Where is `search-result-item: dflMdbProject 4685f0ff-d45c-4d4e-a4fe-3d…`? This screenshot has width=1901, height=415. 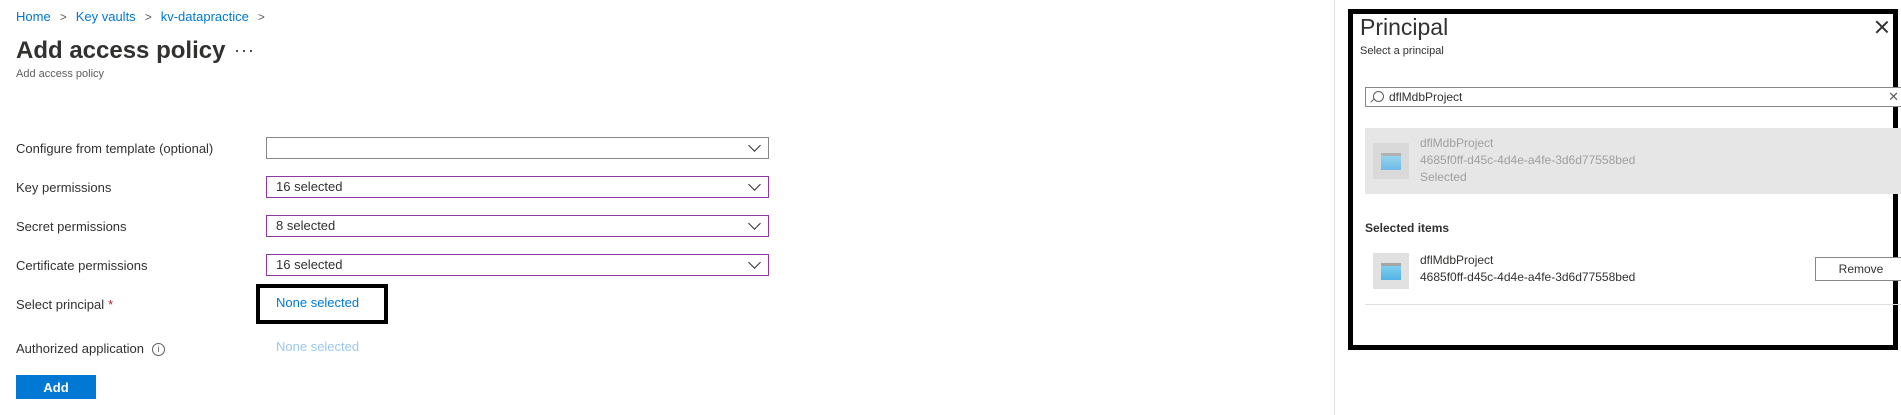 search-result-item: dflMdbProject 4685f0ff-d45c-4d4e-a4fe-3d… is located at coordinates (1633, 161).